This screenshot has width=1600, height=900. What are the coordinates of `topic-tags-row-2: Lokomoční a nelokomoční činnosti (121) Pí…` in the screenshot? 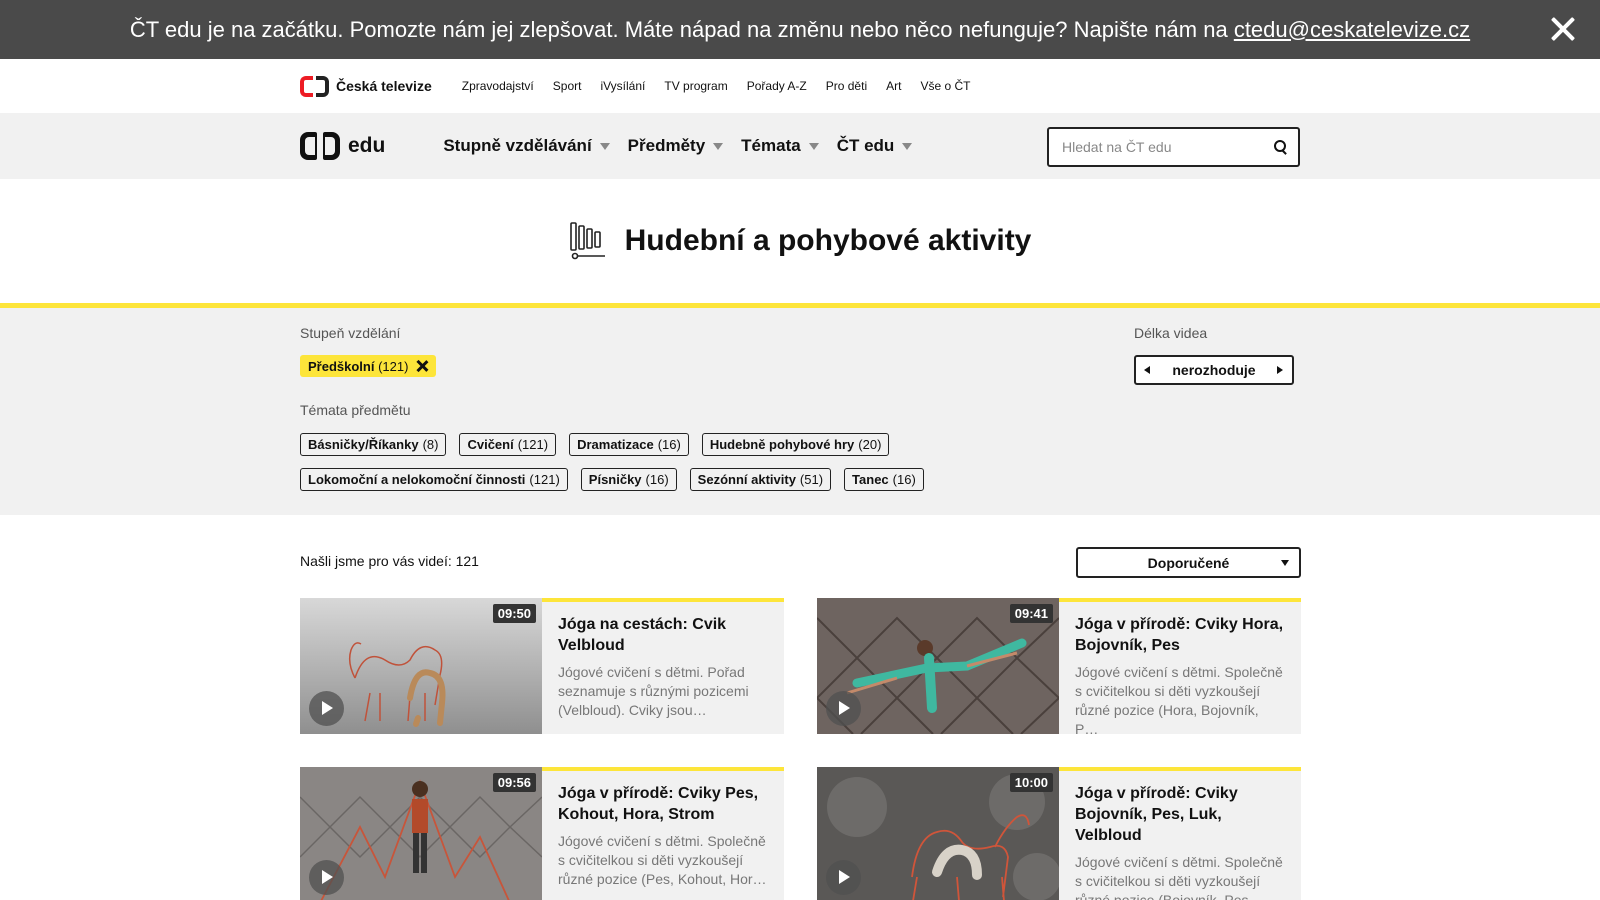 It's located at (612, 479).